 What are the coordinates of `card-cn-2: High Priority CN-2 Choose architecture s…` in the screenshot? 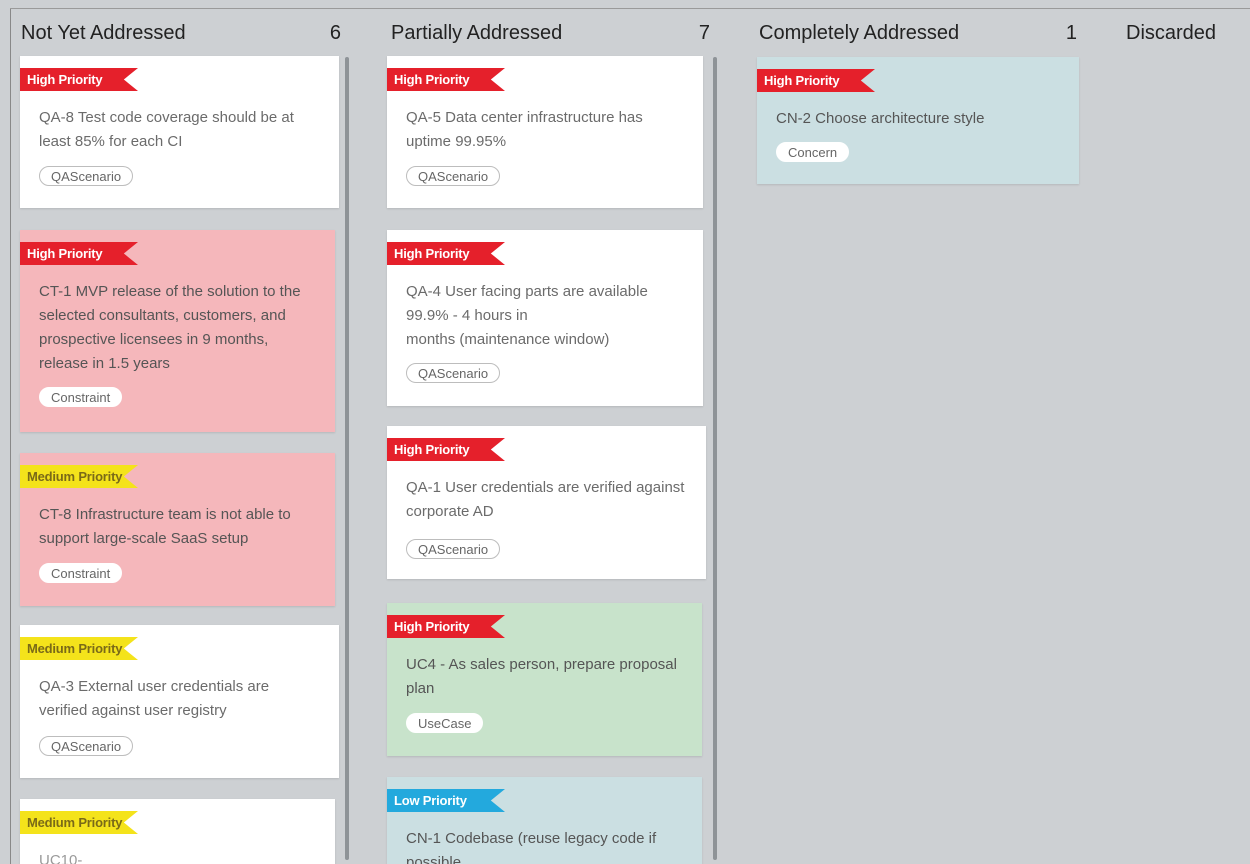 It's located at (918, 120).